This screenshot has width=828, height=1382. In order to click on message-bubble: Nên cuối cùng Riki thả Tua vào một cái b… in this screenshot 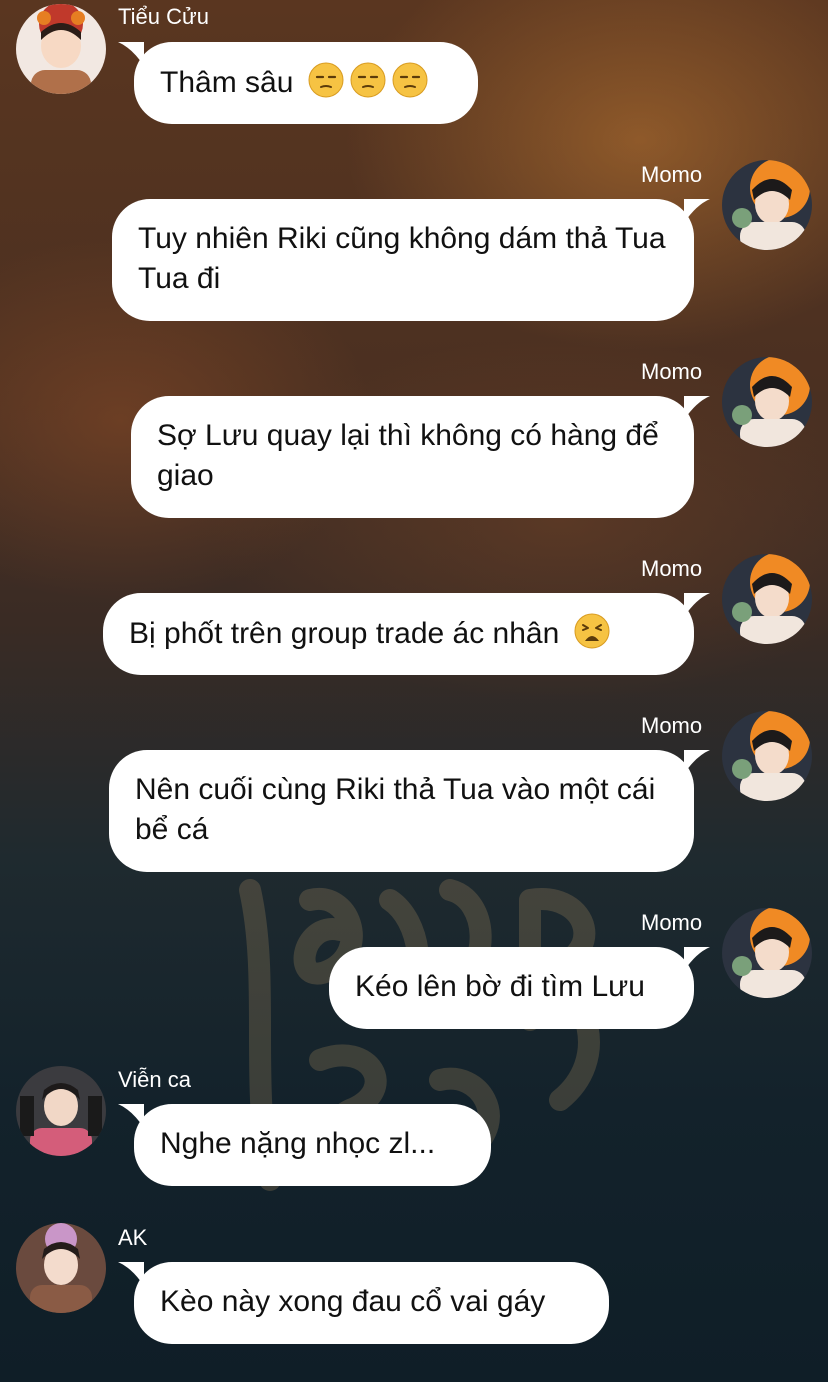, I will do `click(409, 811)`.